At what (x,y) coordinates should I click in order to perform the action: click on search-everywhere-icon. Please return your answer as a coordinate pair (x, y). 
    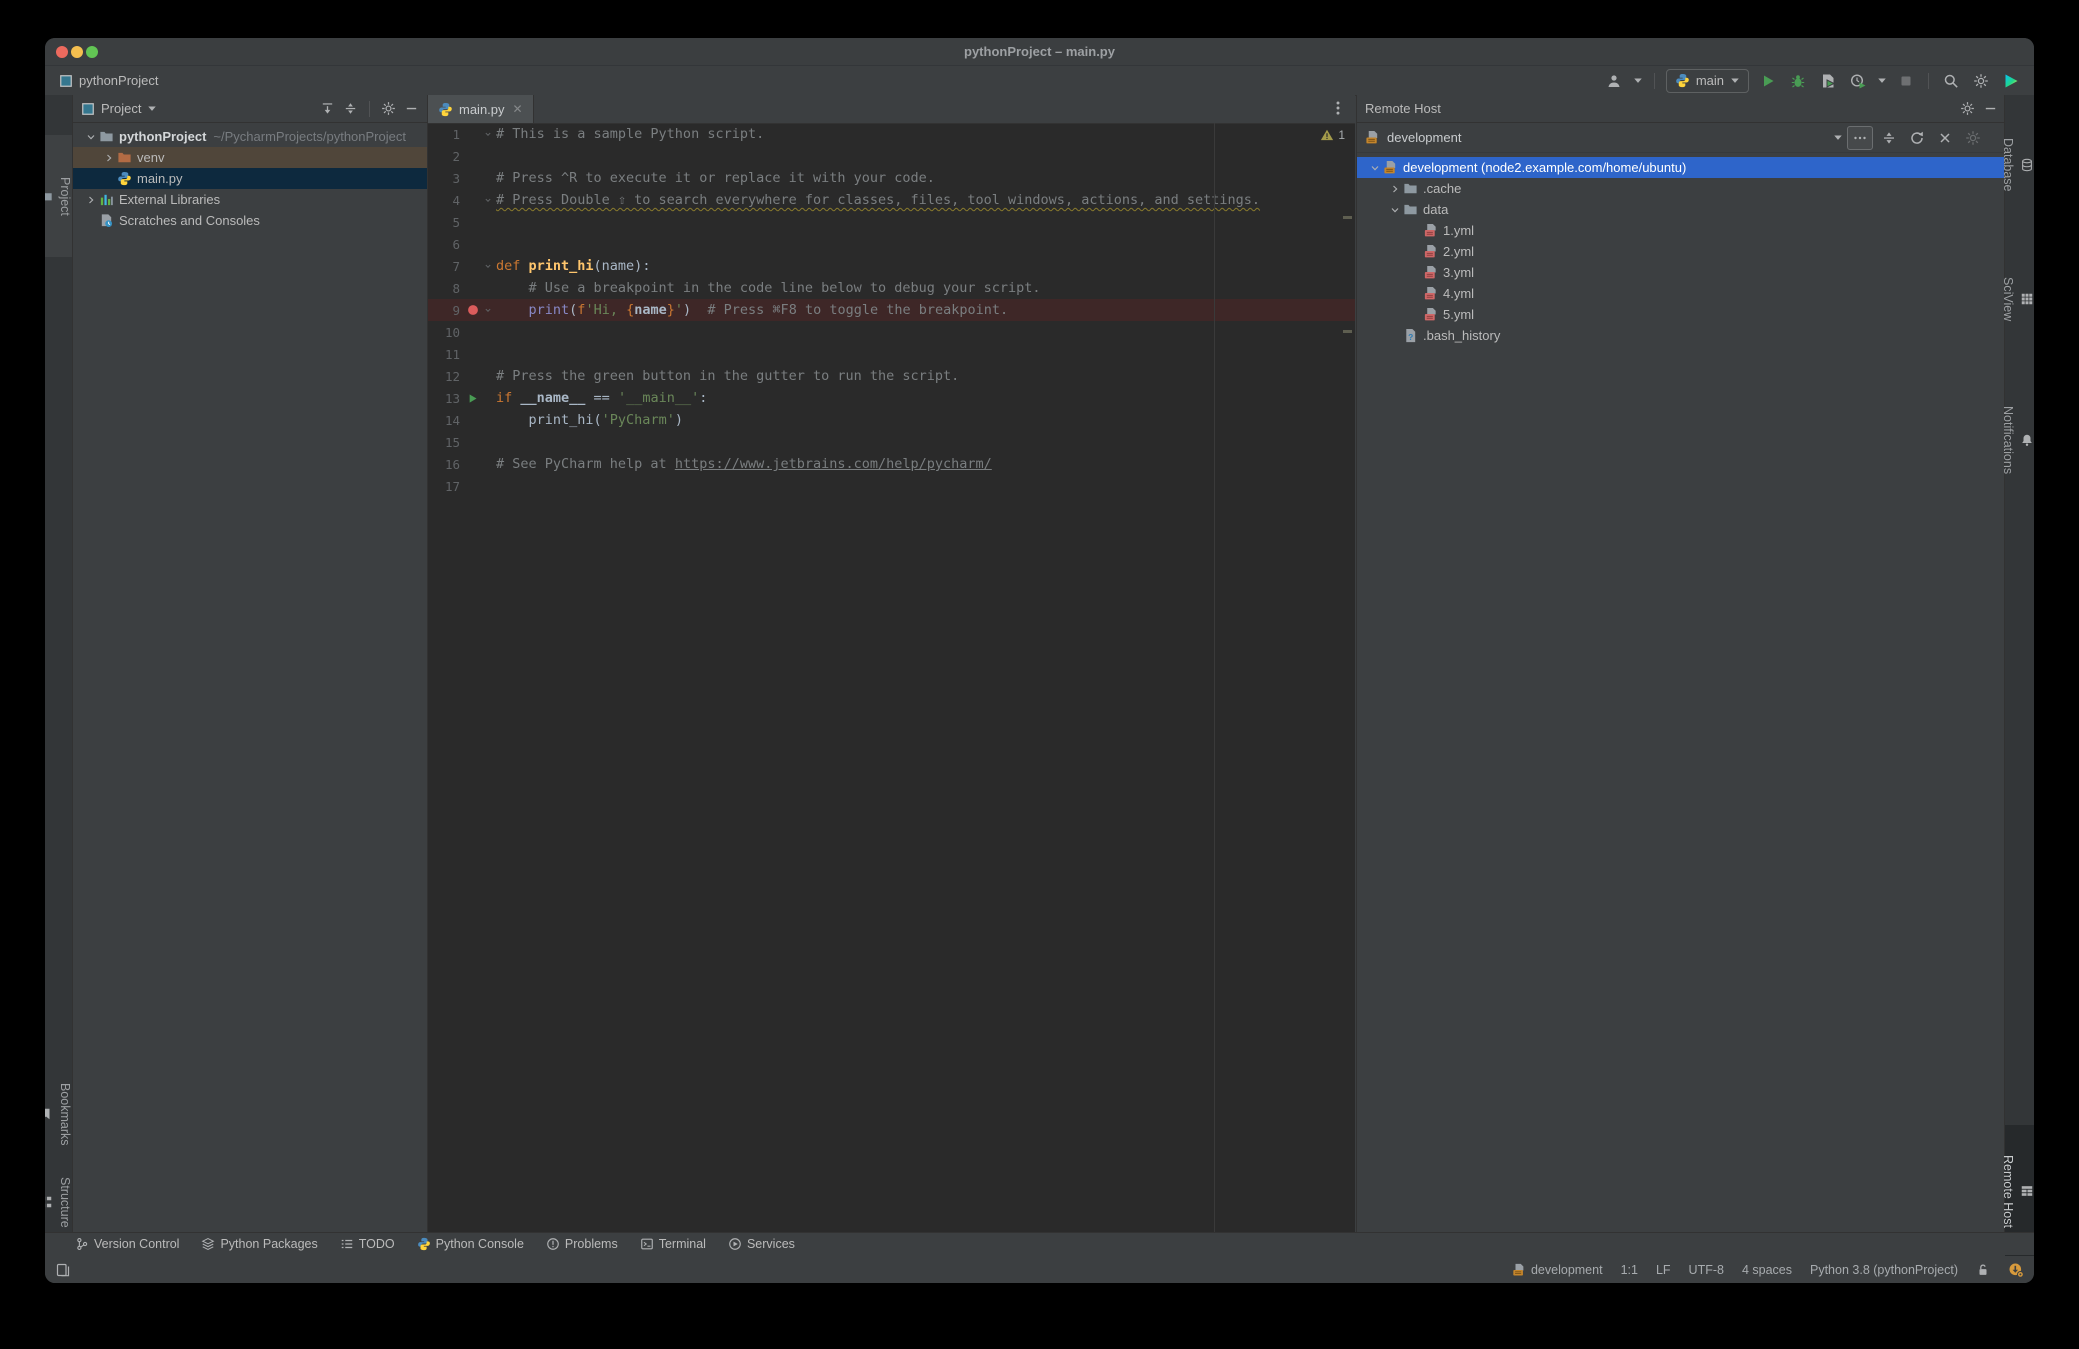
    Looking at the image, I should click on (1951, 81).